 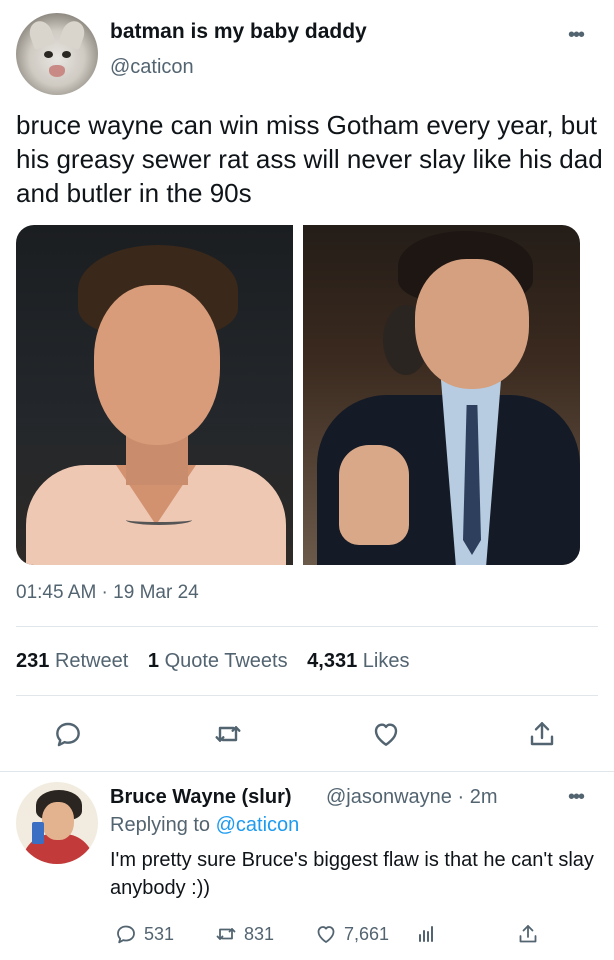 What do you see at coordinates (159, 933) in the screenshot?
I see `reply-count: 531` at bounding box center [159, 933].